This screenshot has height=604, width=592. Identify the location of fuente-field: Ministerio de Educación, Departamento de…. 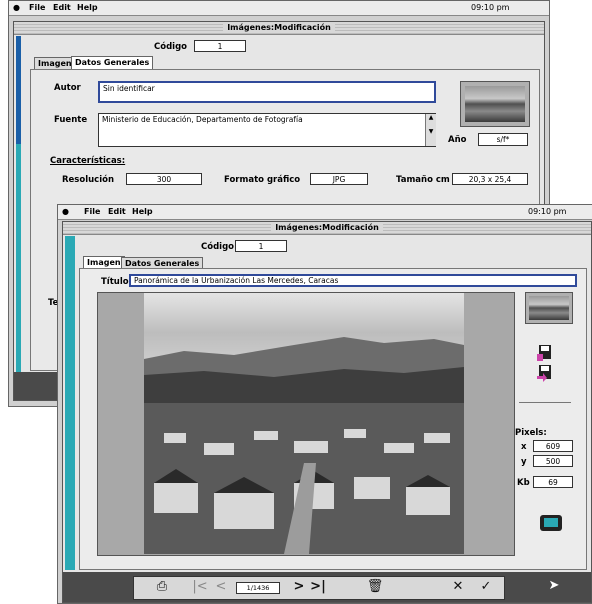
(267, 130).